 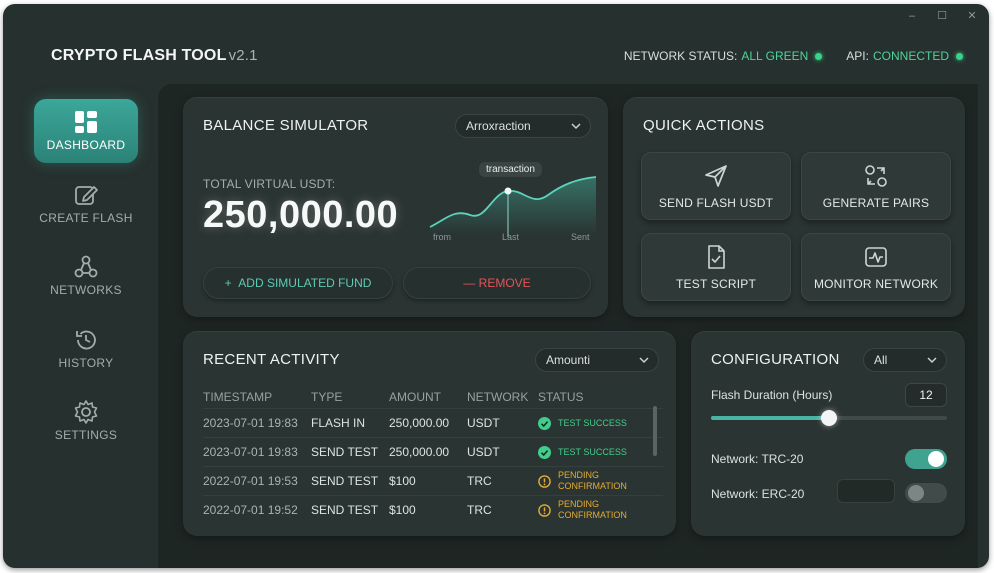 I want to click on network-status-dot-icon, so click(x=819, y=56).